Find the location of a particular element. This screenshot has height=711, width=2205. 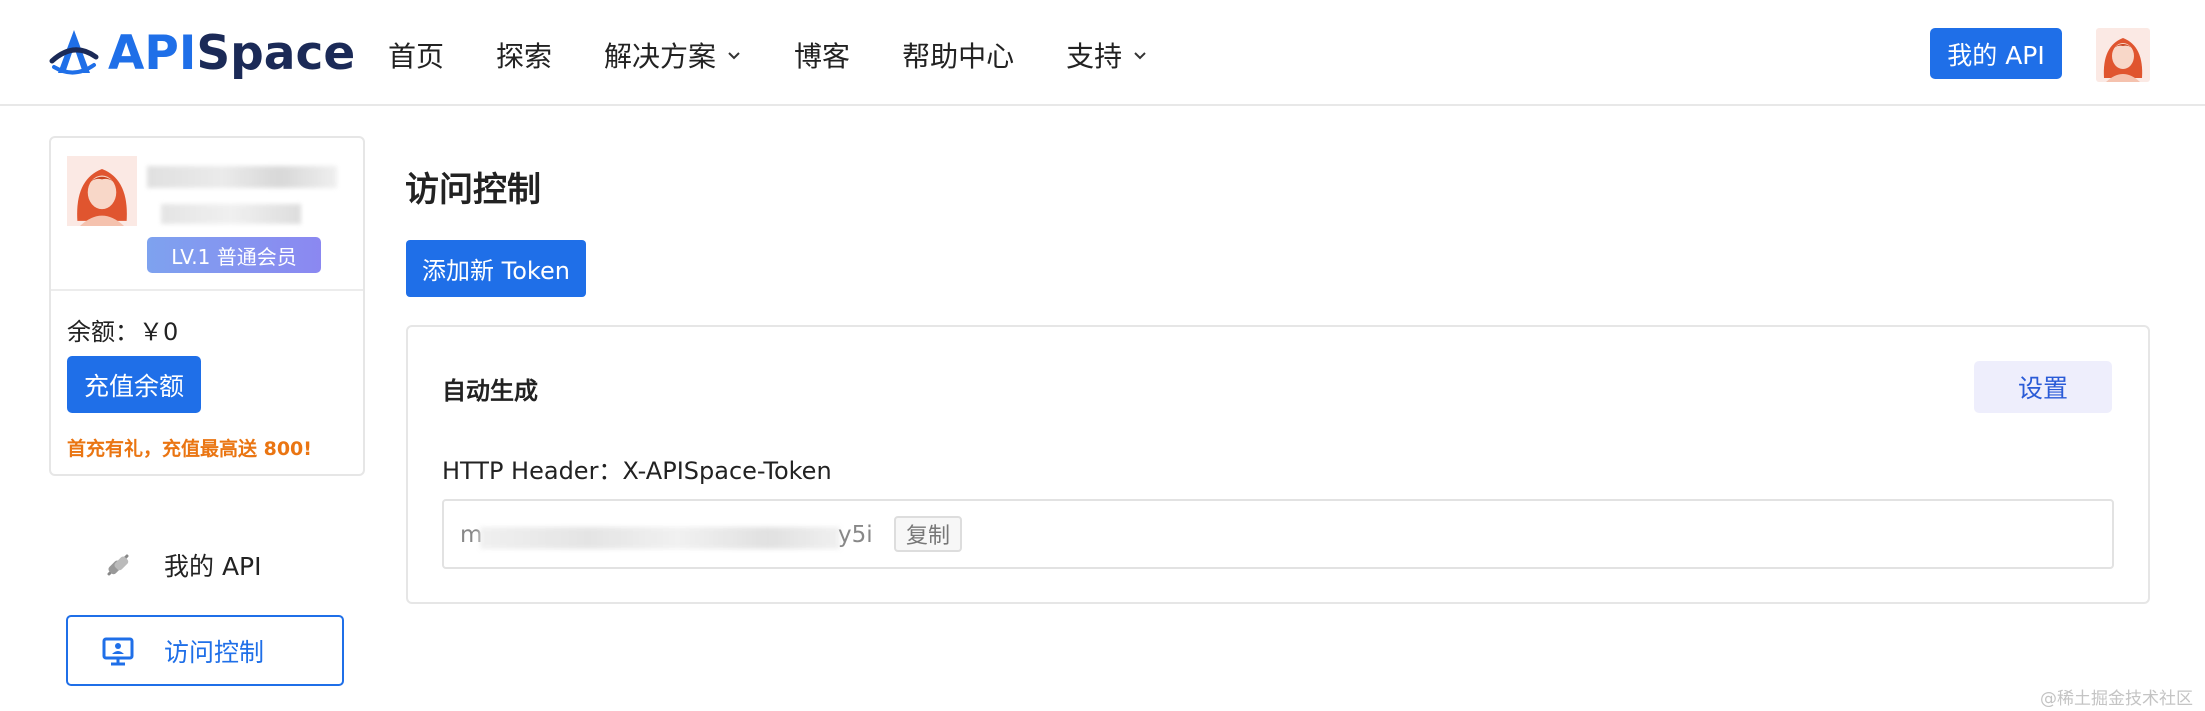

user-card-avatar is located at coordinates (102, 191).